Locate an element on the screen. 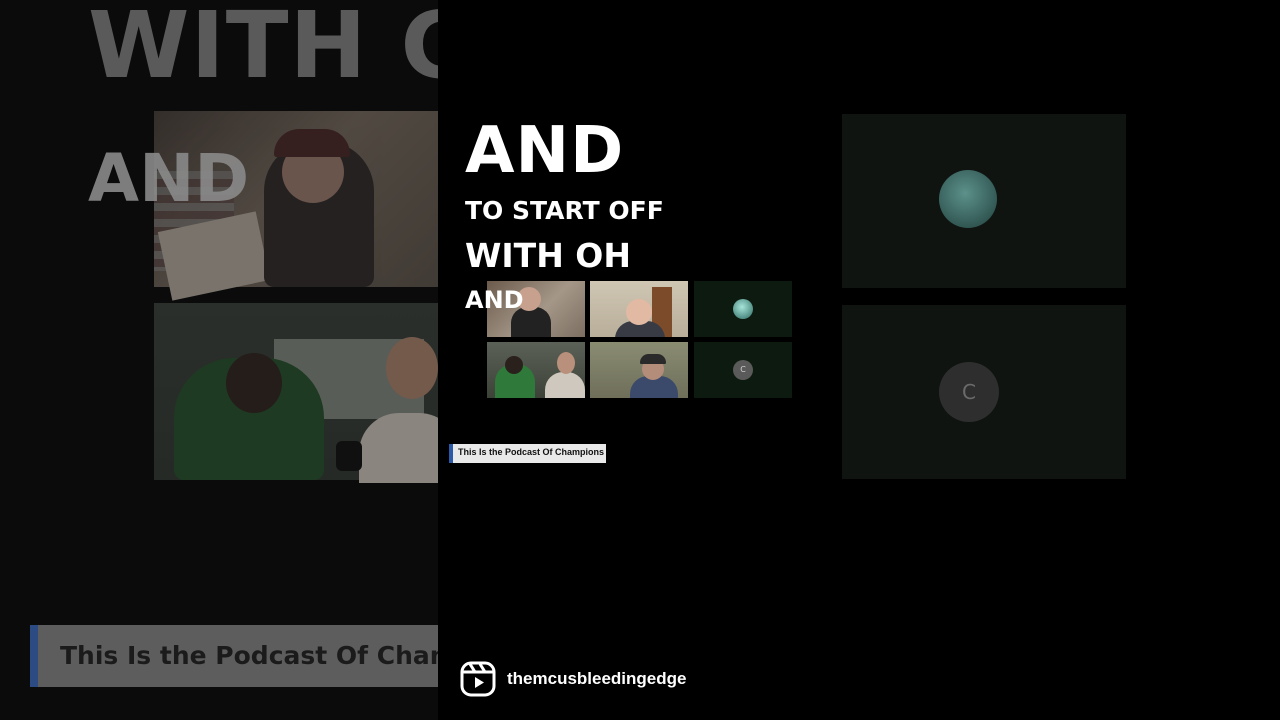 Image resolution: width=1280 pixels, height=720 pixels. background-guest-two-head is located at coordinates (412, 368).